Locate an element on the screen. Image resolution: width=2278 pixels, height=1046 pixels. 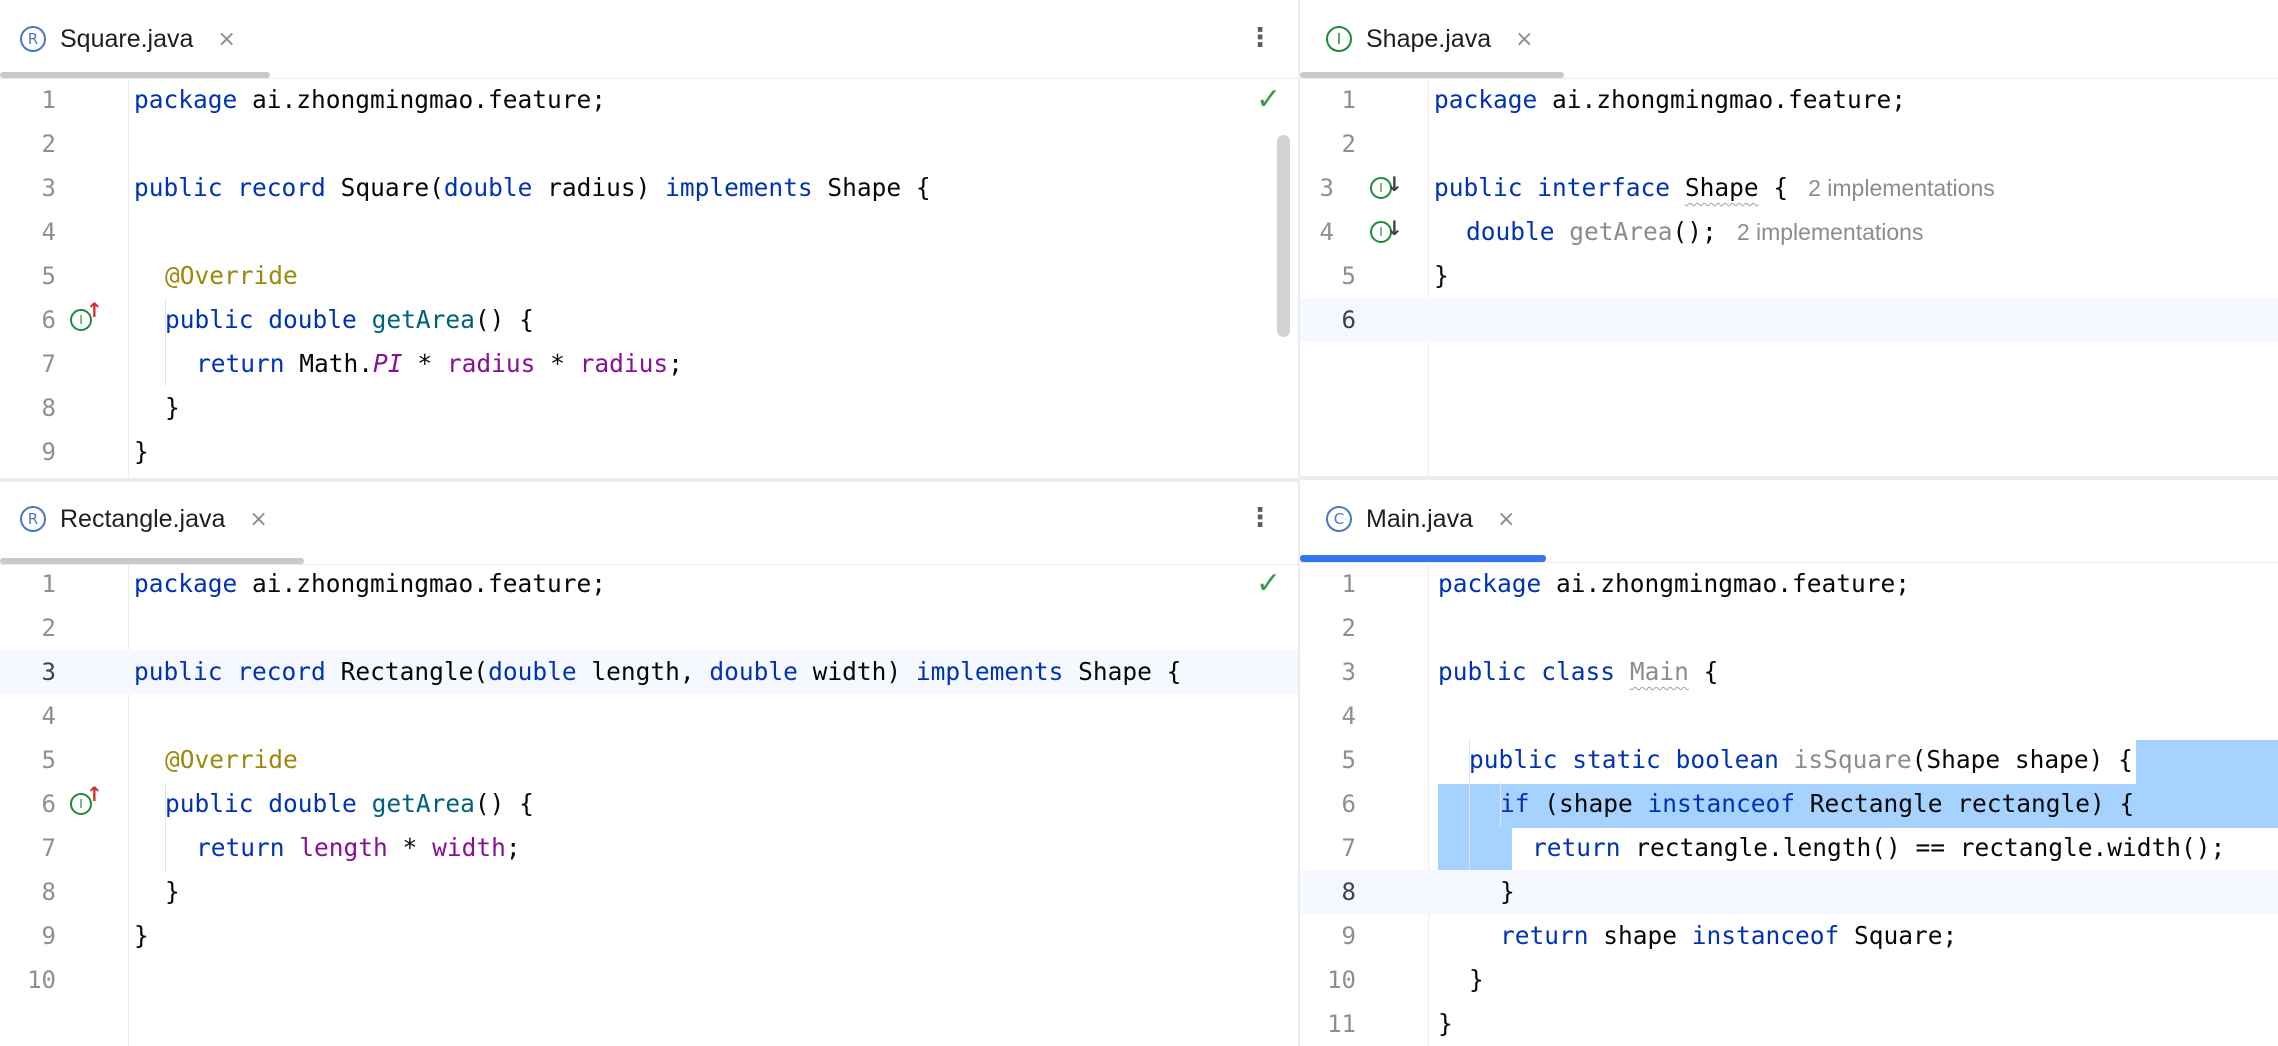
split-divider-vertical is located at coordinates (1299, 523).